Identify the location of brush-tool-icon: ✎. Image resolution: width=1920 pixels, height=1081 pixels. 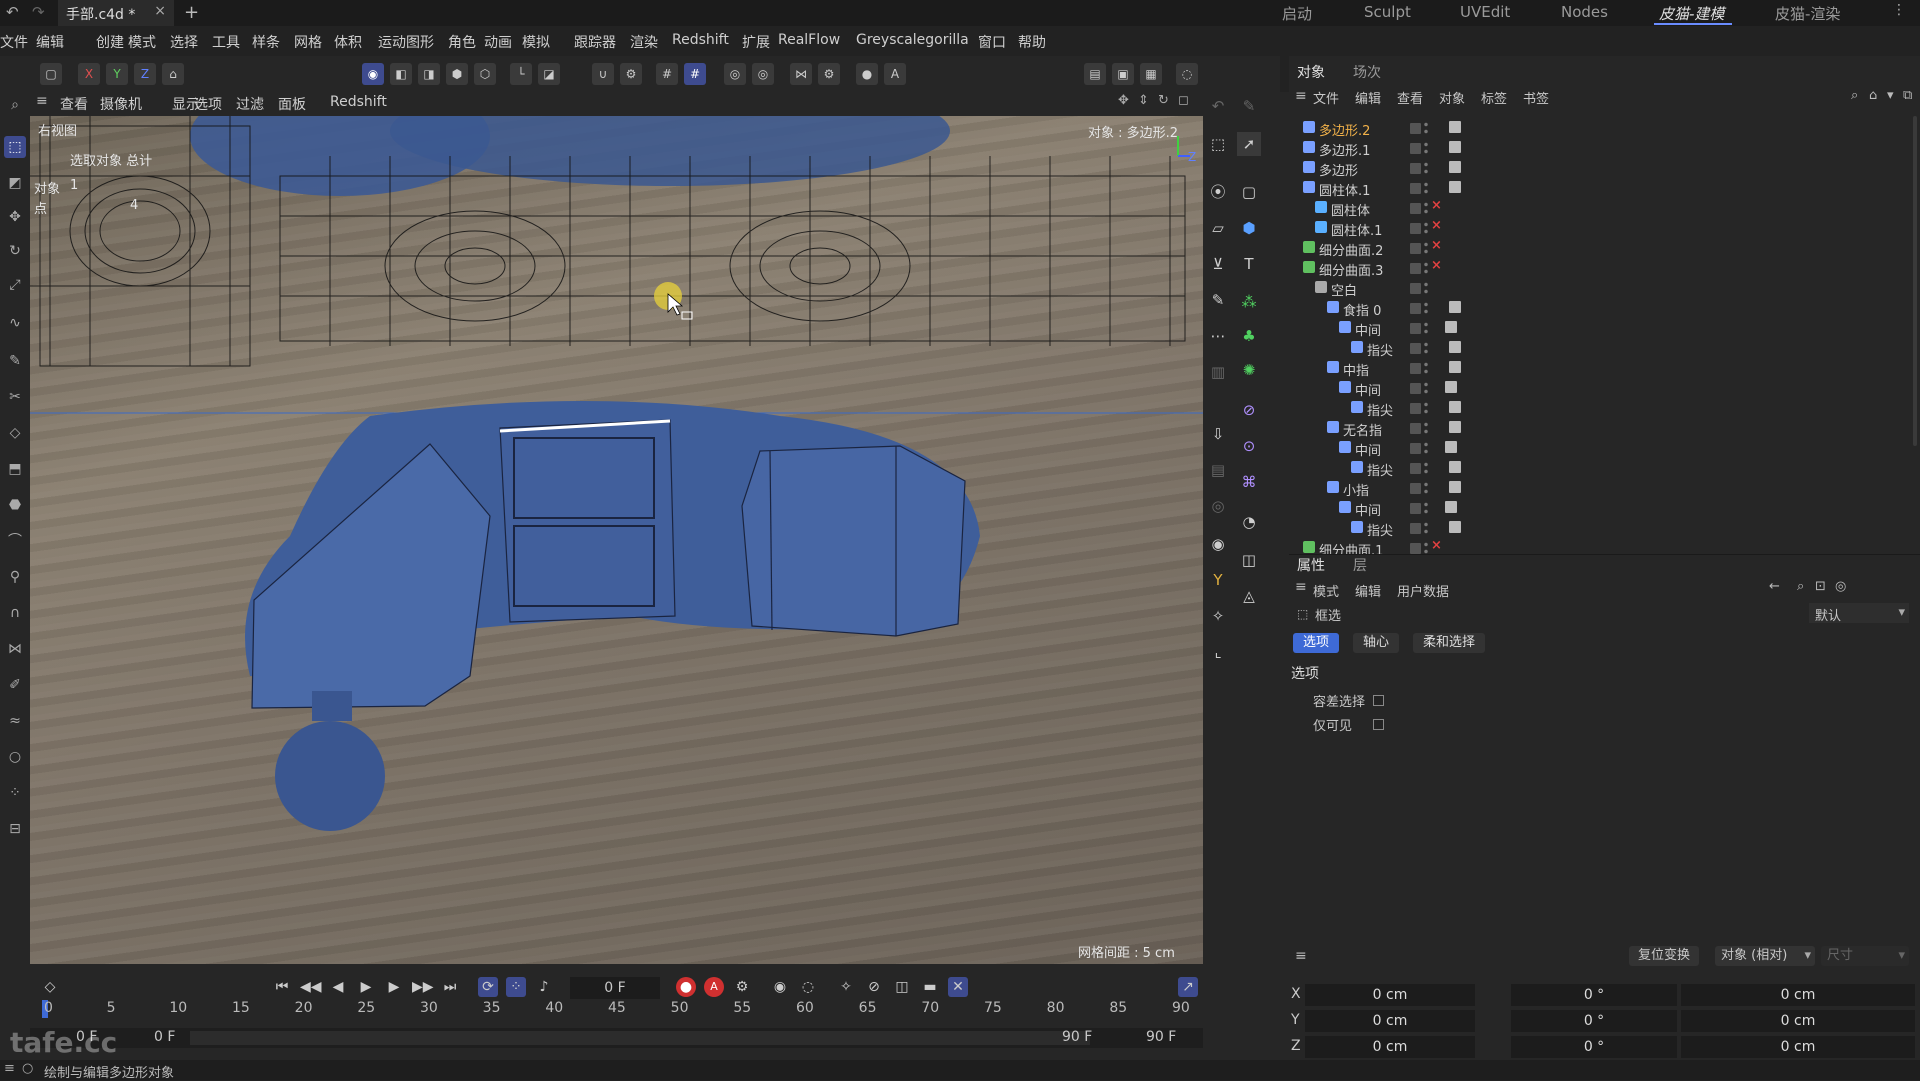
(1218, 300).